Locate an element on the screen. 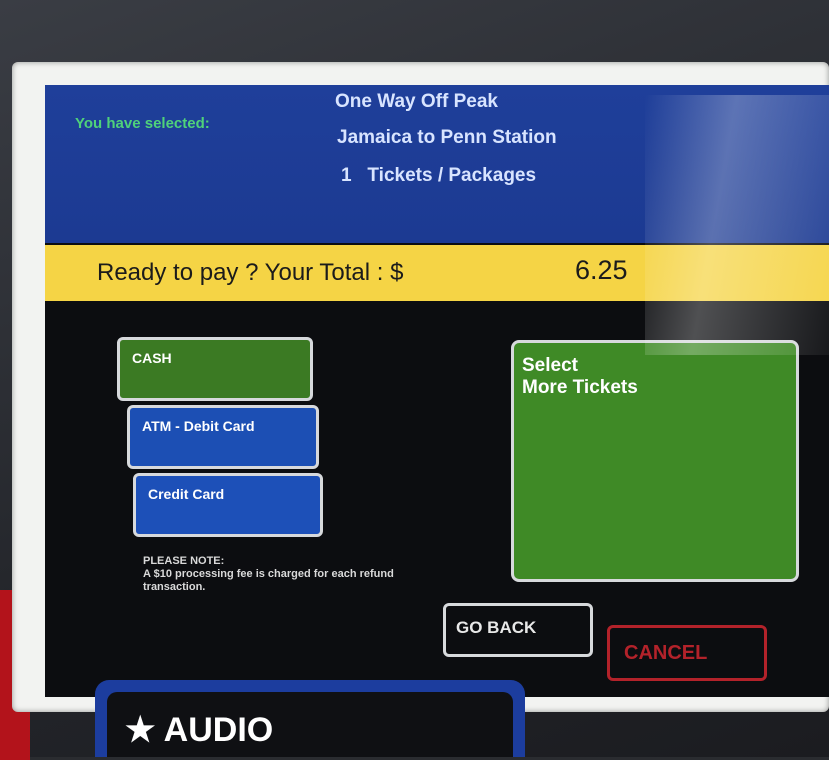 Image resolution: width=829 pixels, height=760 pixels. screen-glare is located at coordinates (737, 225).